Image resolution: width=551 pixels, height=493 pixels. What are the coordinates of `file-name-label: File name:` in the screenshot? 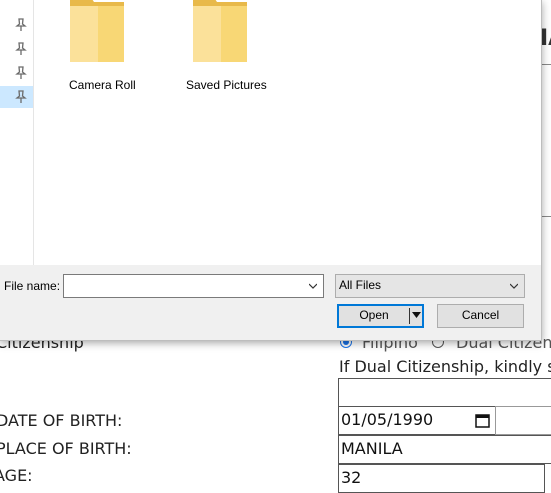 It's located at (32, 286).